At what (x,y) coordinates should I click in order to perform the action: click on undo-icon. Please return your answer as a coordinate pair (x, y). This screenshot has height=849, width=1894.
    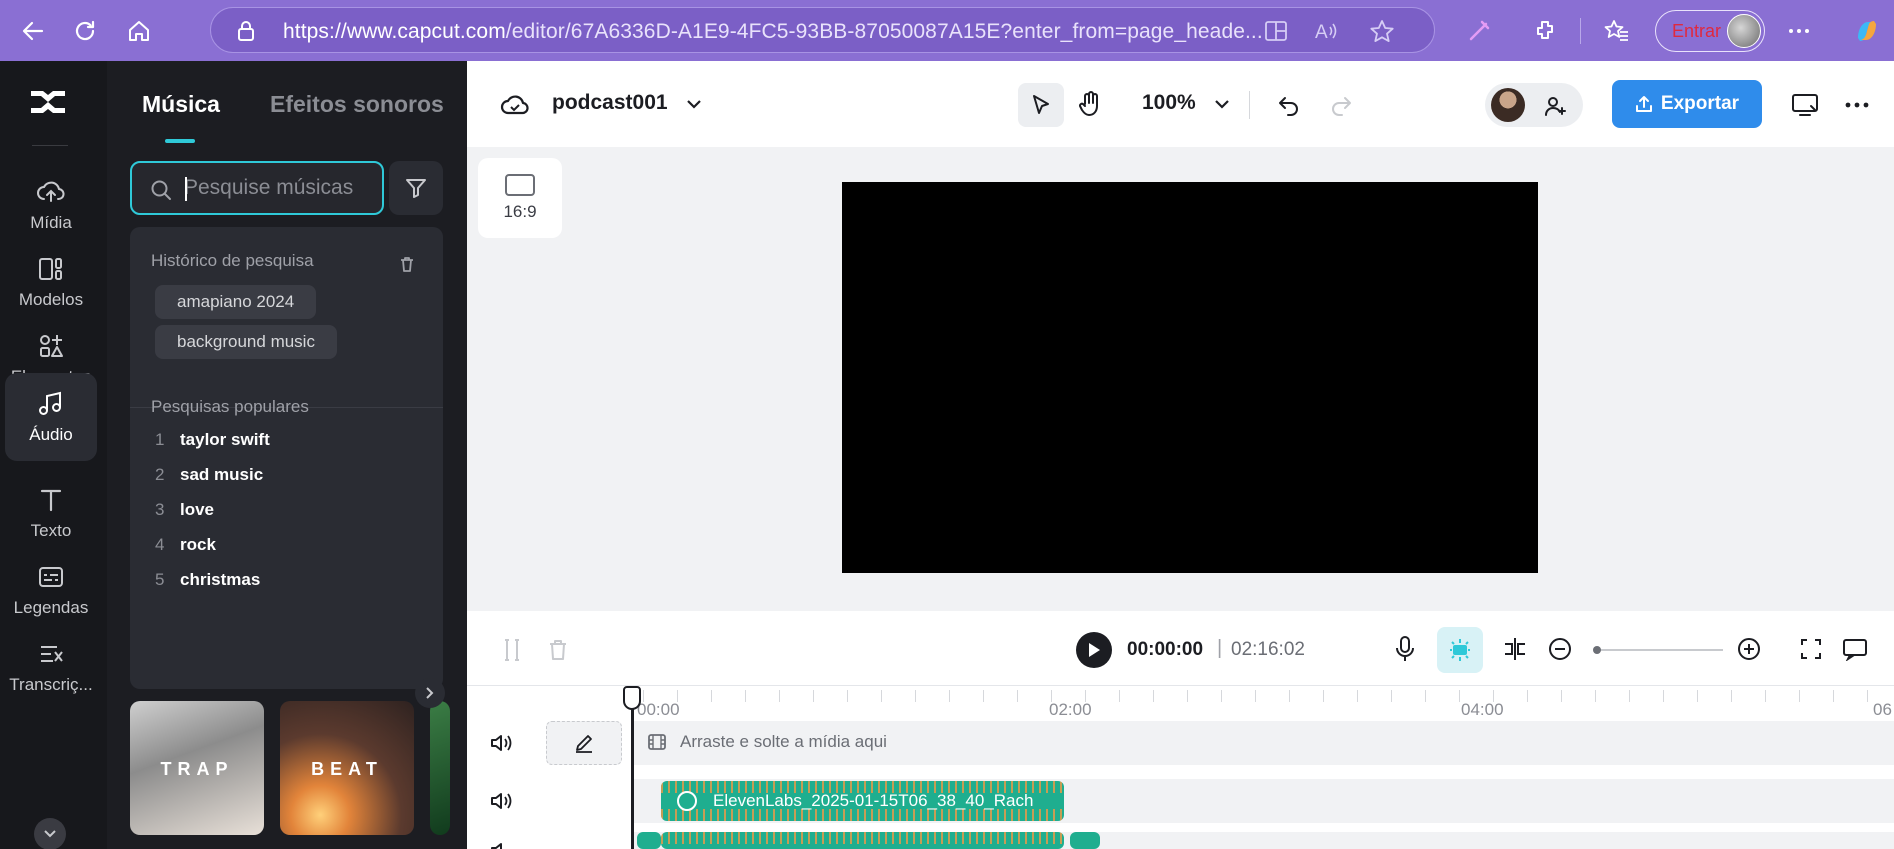
    Looking at the image, I should click on (1289, 105).